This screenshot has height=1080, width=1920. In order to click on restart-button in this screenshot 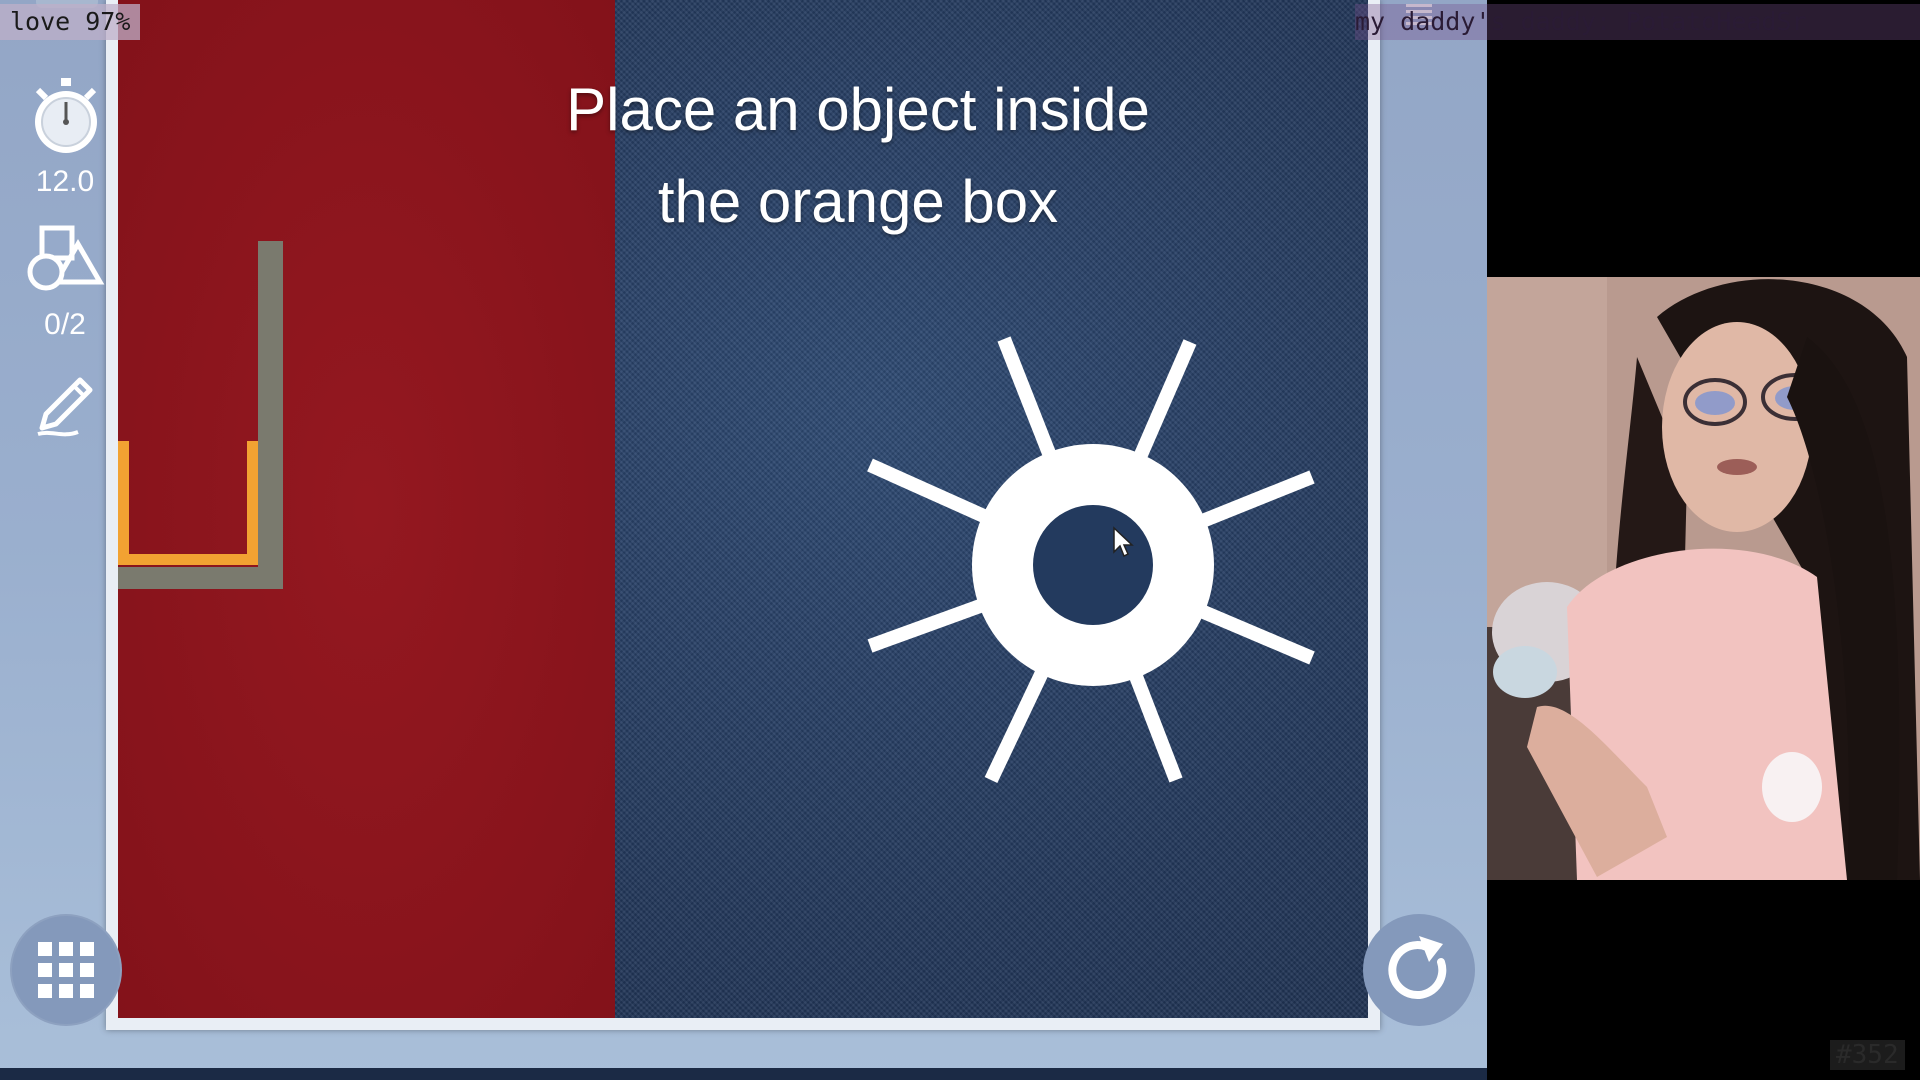, I will do `click(1419, 970)`.